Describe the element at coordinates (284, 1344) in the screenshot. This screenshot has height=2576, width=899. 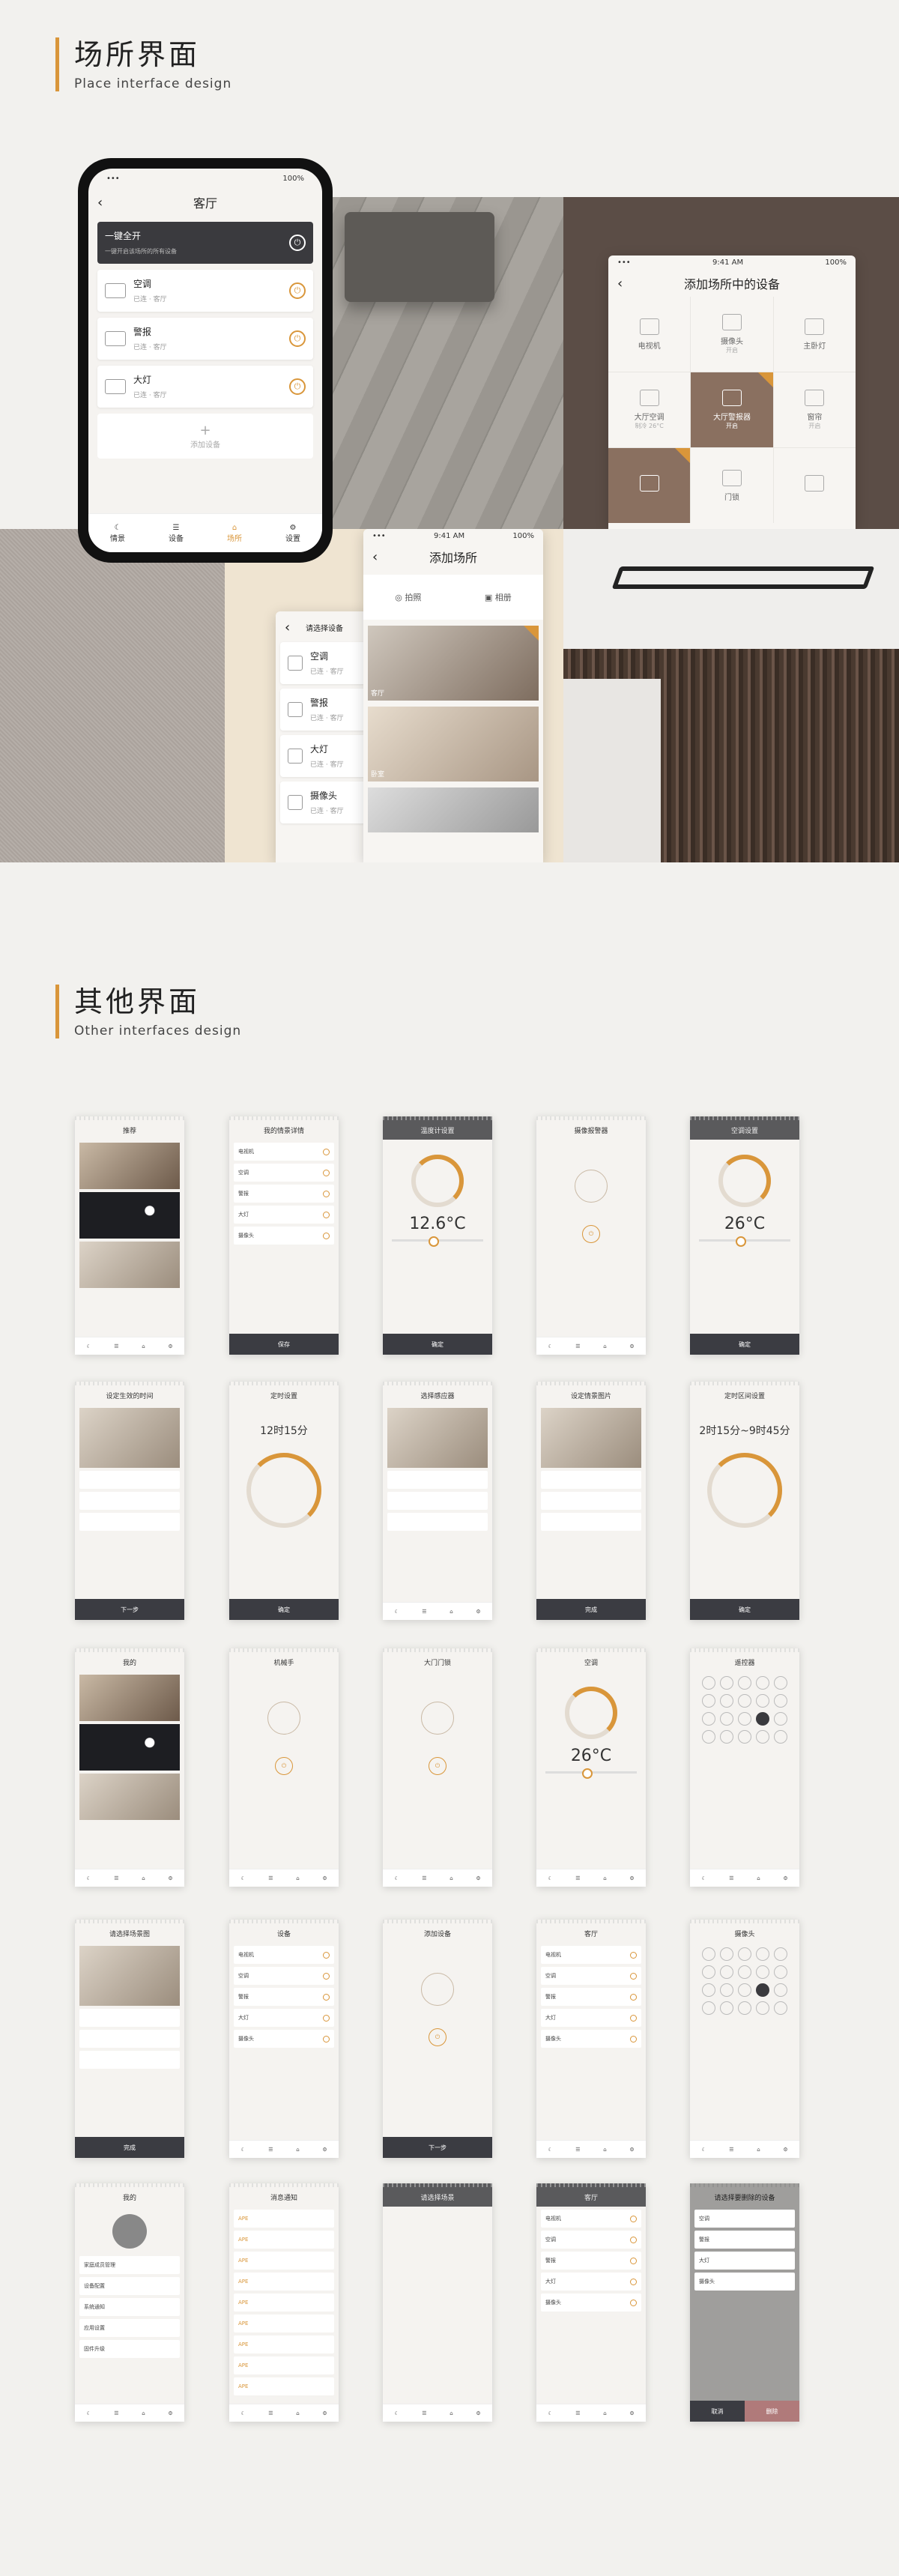
I see `primary-button: 保存` at that location.